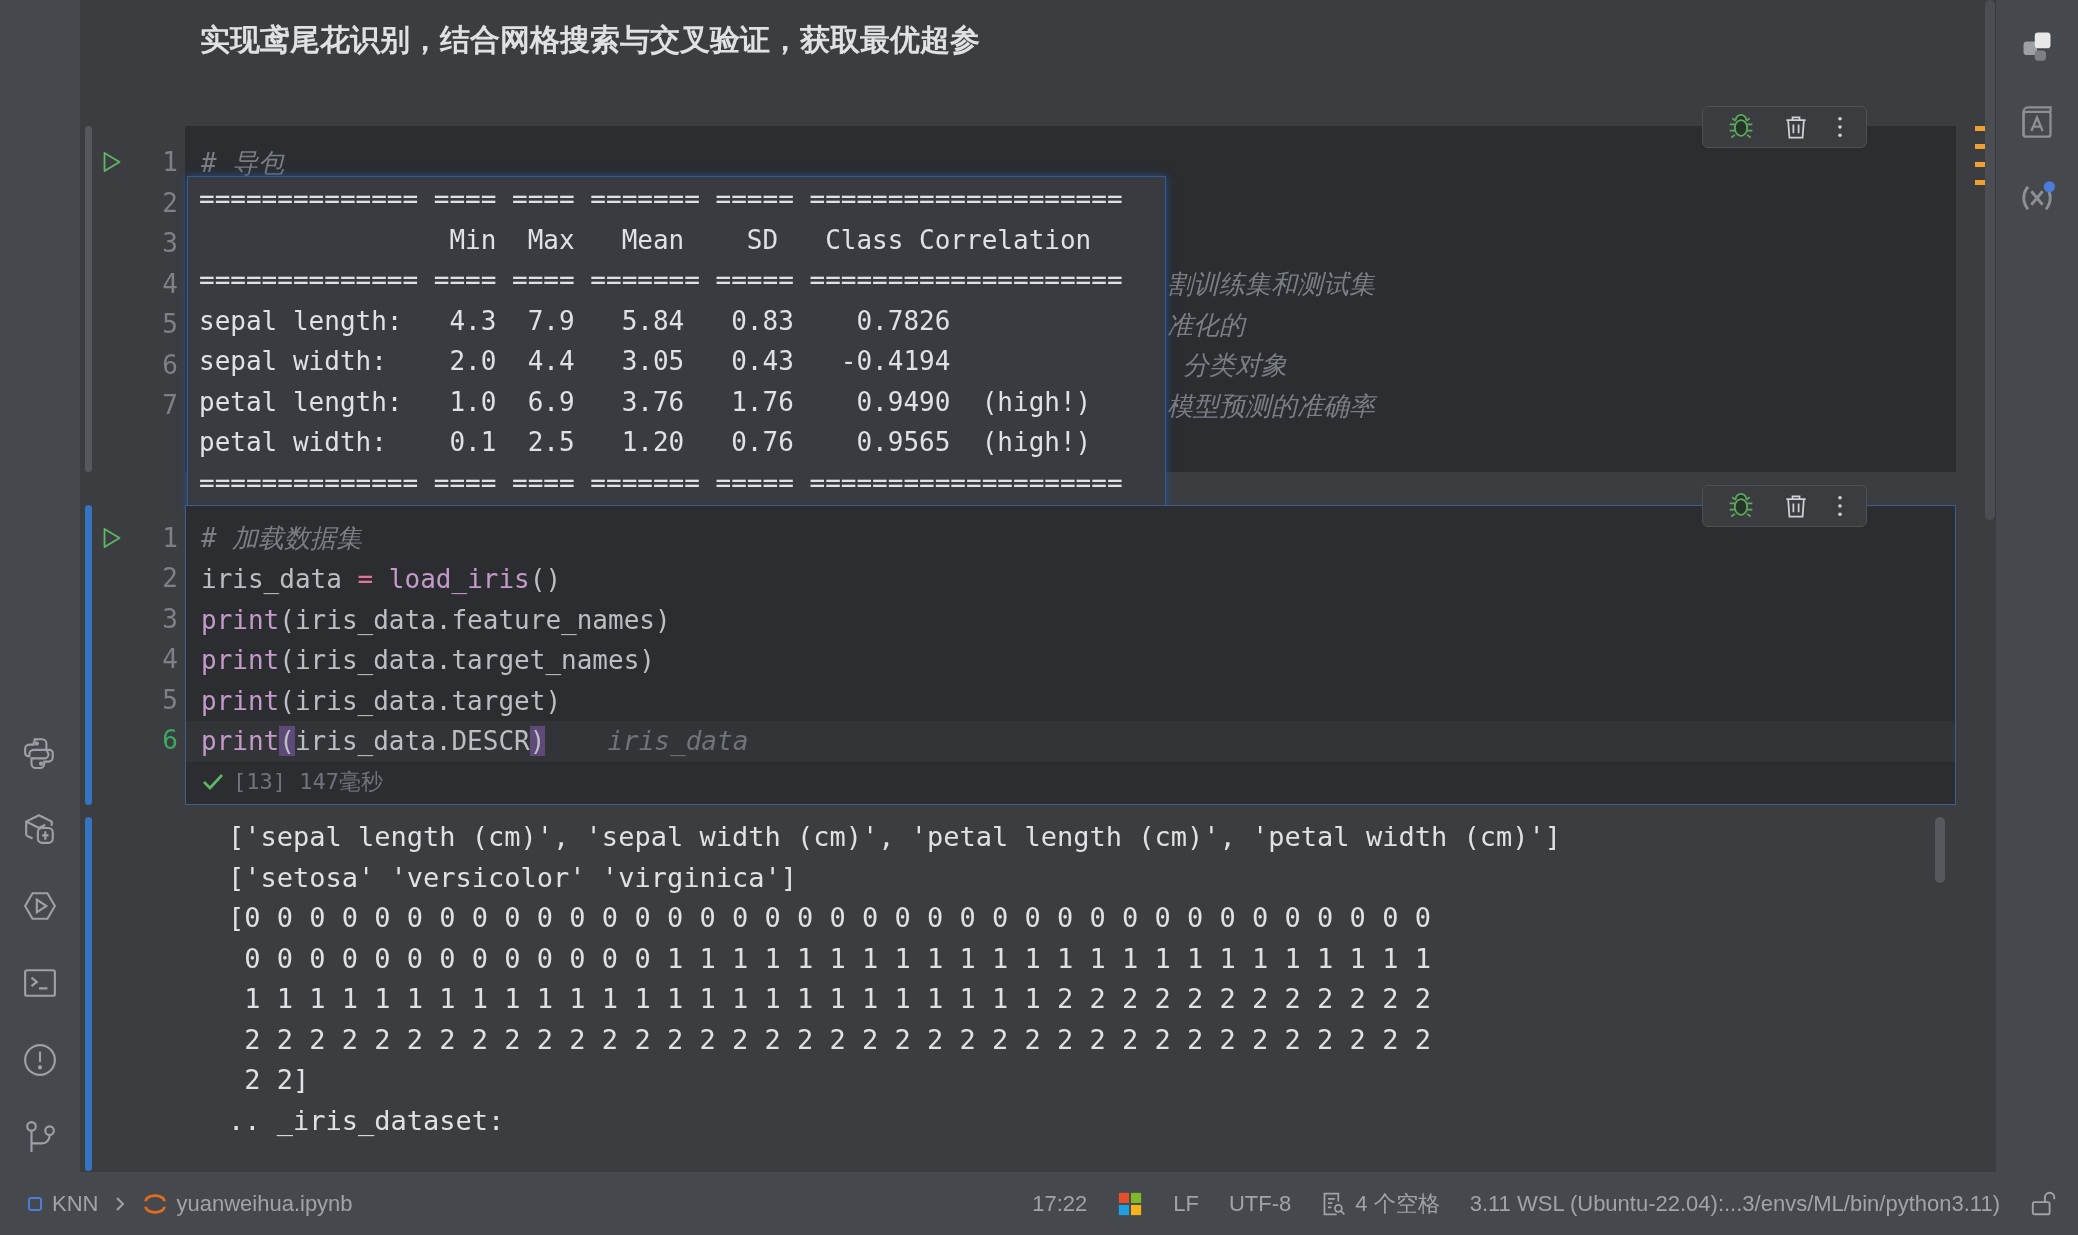  Describe the element at coordinates (645, 402) in the screenshot. I see `doc-line: petal length: 1.0 6.9 3.76 1.76 0.9490 (high!)` at that location.